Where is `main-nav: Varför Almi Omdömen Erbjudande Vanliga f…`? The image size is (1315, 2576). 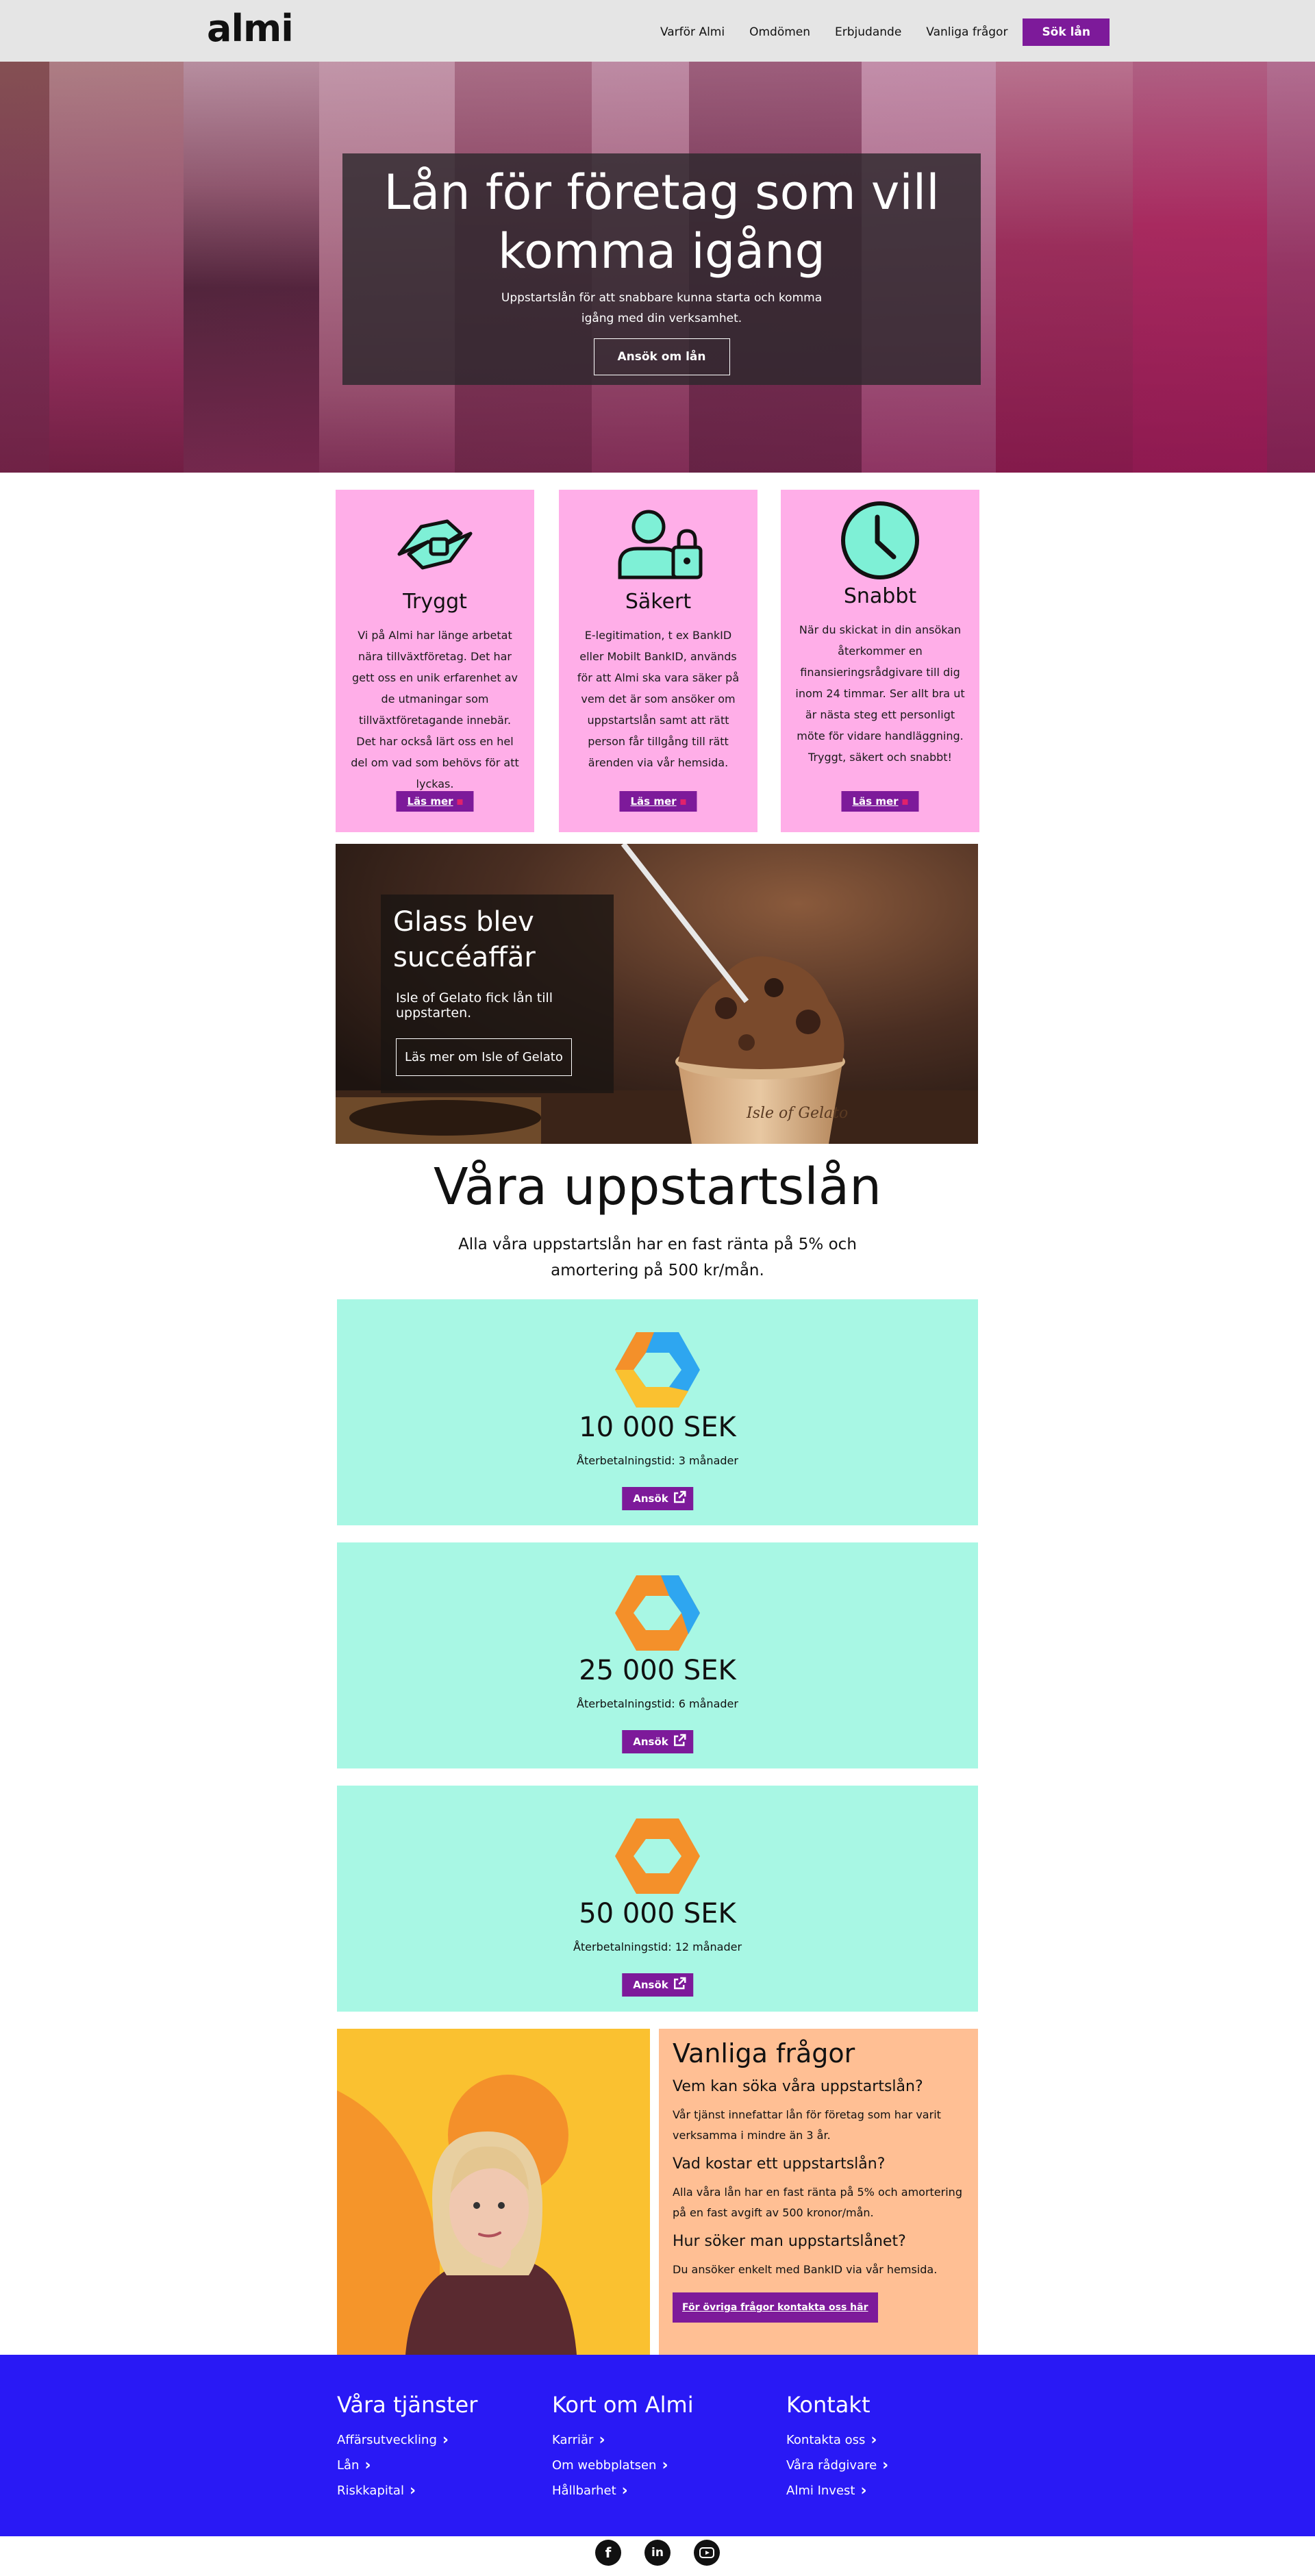 main-nav: Varför Almi Omdömen Erbjudande Vanliga f… is located at coordinates (873, 32).